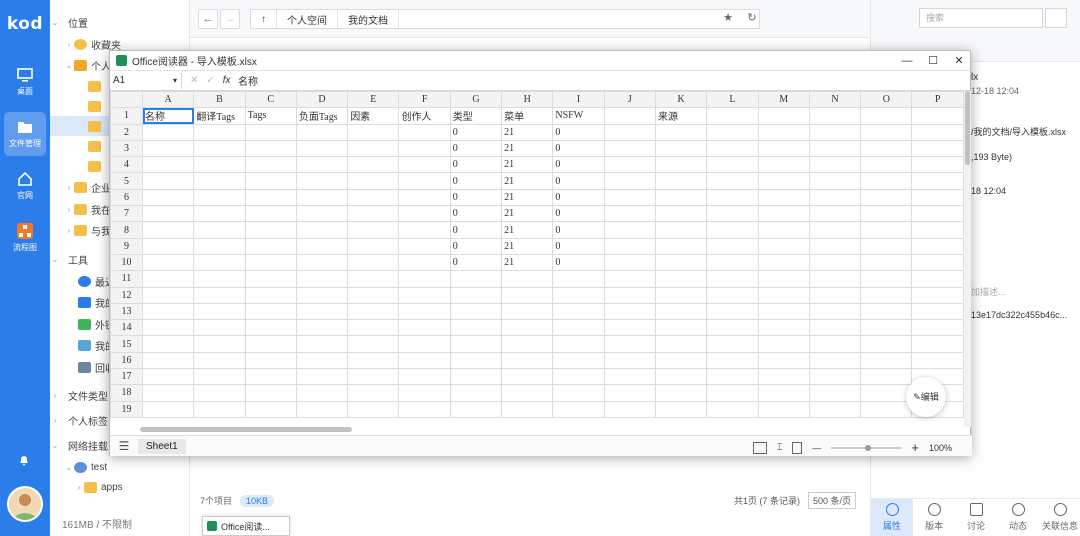  I want to click on menu-icon: ☰, so click(124, 446).